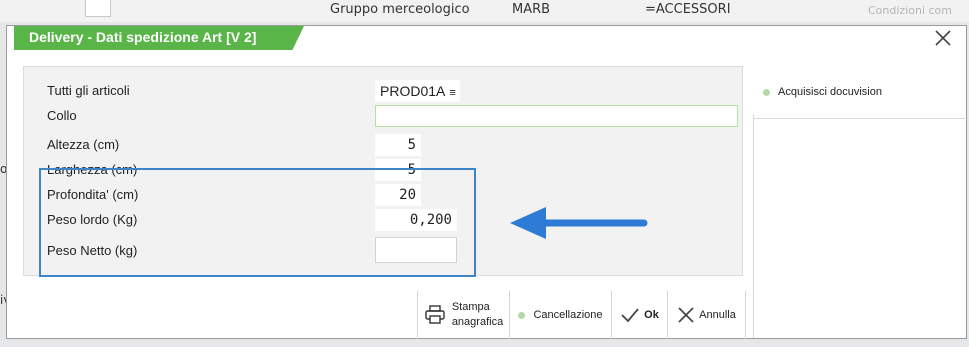 Image resolution: width=969 pixels, height=347 pixels. Describe the element at coordinates (88, 90) in the screenshot. I see `field-label-articoli: Tutti gli articoli` at that location.